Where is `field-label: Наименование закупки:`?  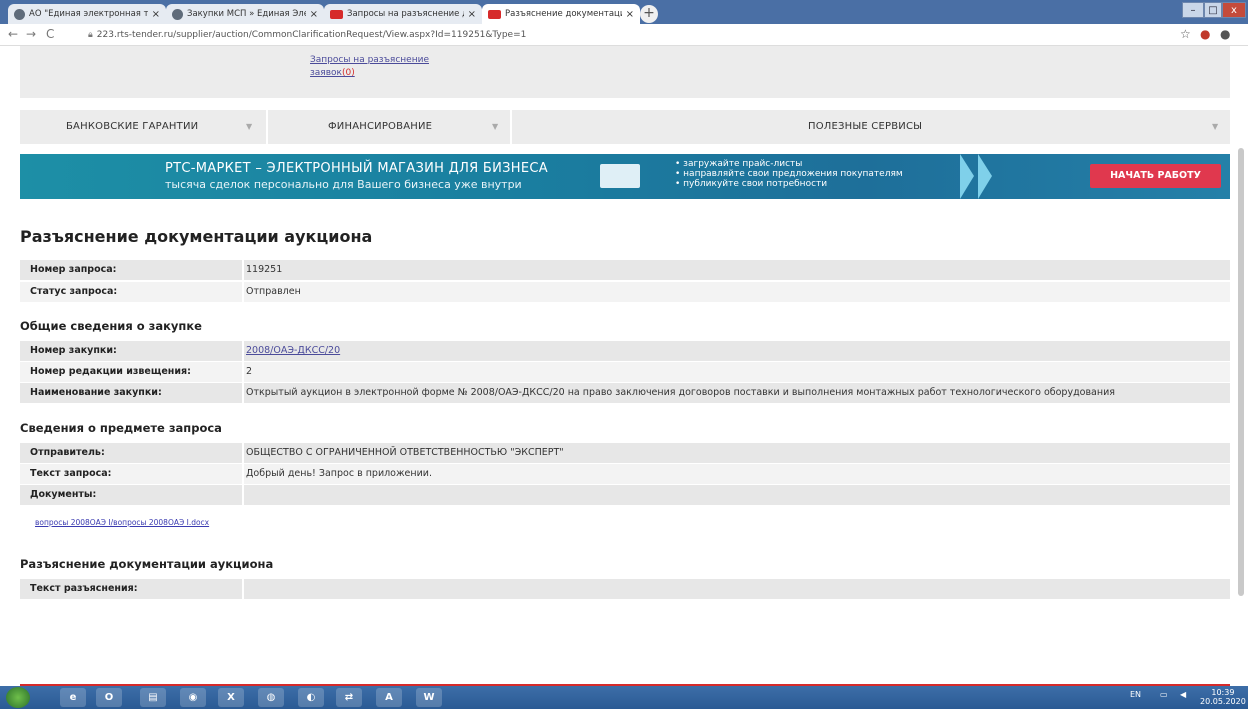 field-label: Наименование закупки: is located at coordinates (96, 392).